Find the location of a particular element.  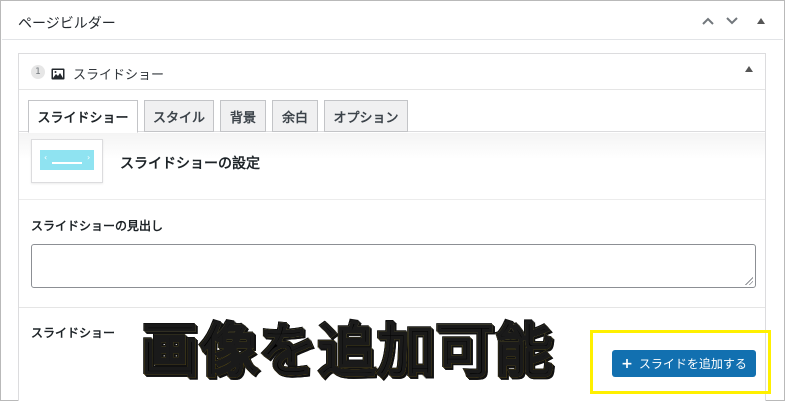

add-slide-highlight: + スライドを追加する is located at coordinates (680, 362).